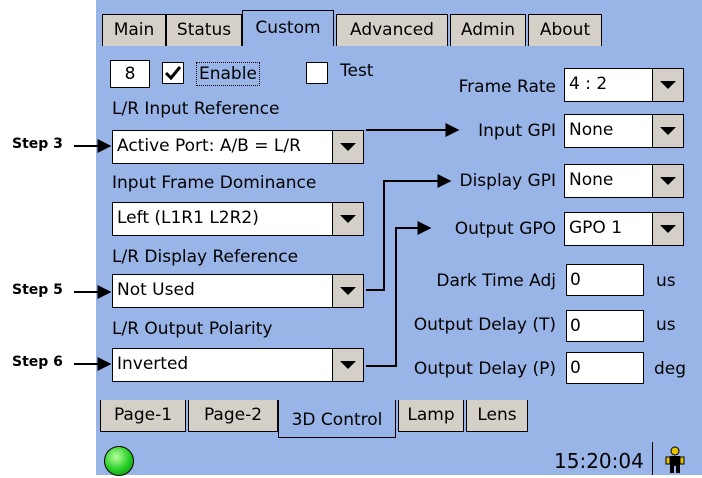  What do you see at coordinates (233, 416) in the screenshot?
I see `tab-page-2: Page-2` at bounding box center [233, 416].